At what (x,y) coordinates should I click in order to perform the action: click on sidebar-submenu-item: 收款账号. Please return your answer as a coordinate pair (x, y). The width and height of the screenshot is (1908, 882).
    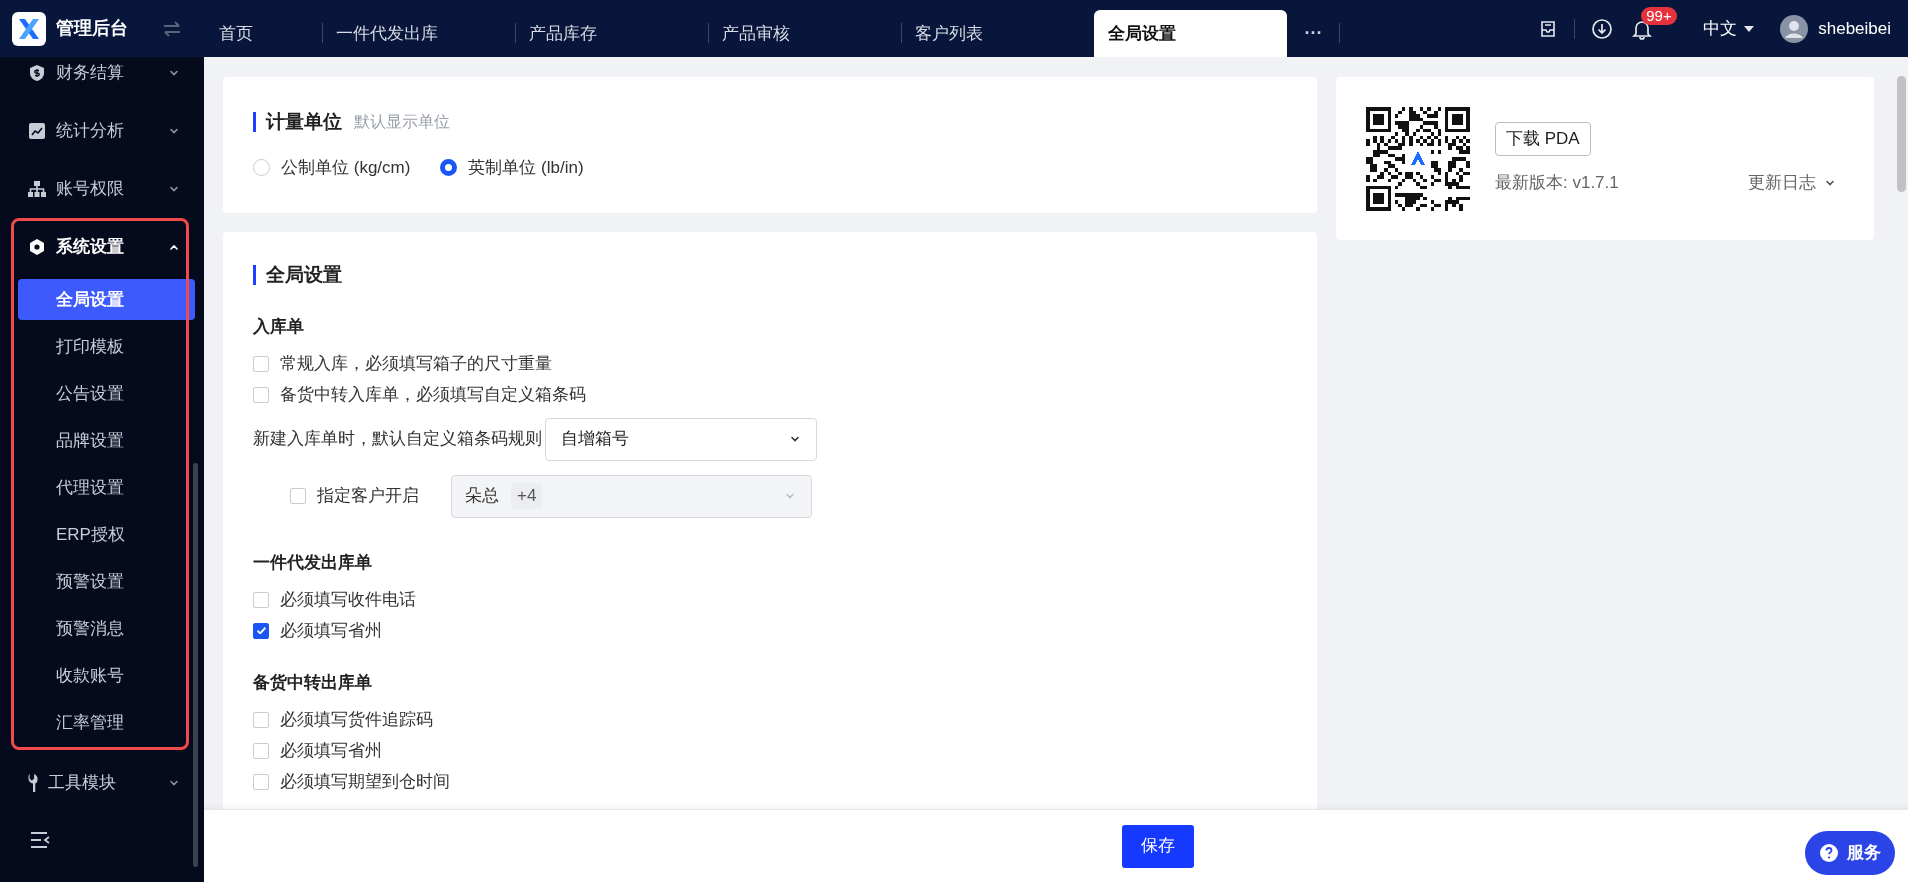
    Looking at the image, I should click on (106, 675).